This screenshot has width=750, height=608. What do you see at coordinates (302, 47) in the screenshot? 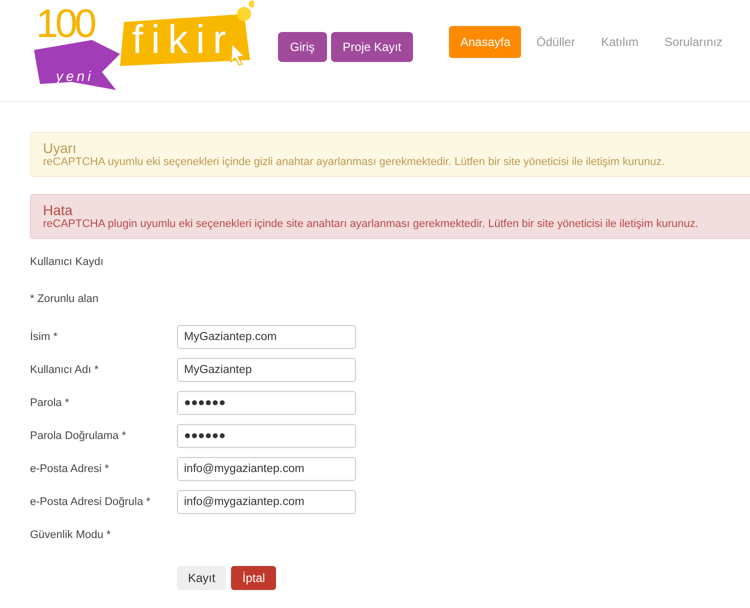
I see `header-button: Giriş` at bounding box center [302, 47].